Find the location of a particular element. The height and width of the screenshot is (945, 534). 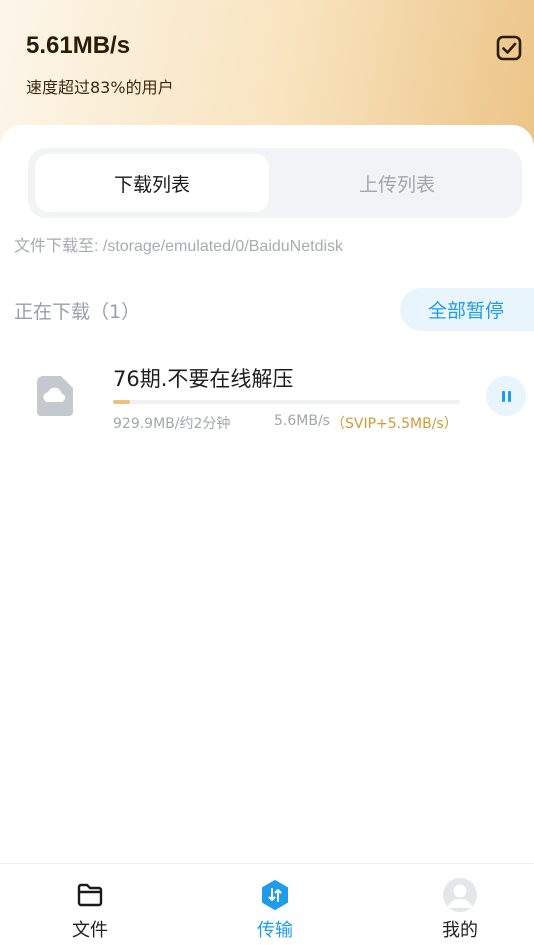

tab-upload-list: 上传列表 is located at coordinates (397, 183).